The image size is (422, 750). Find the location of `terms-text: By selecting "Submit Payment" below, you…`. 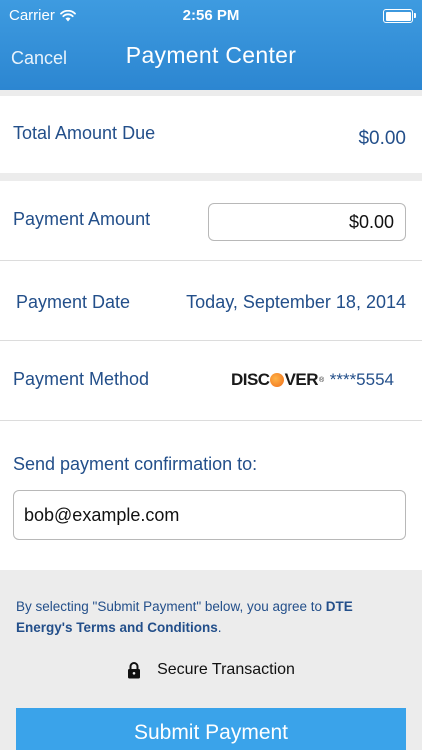

terms-text: By selecting "Submit Payment" below, you… is located at coordinates (212, 617).